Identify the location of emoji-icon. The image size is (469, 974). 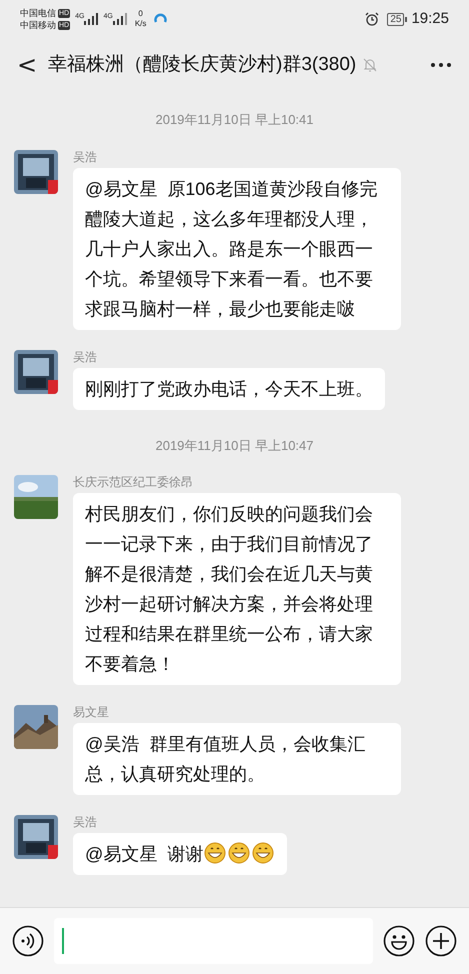
(399, 941).